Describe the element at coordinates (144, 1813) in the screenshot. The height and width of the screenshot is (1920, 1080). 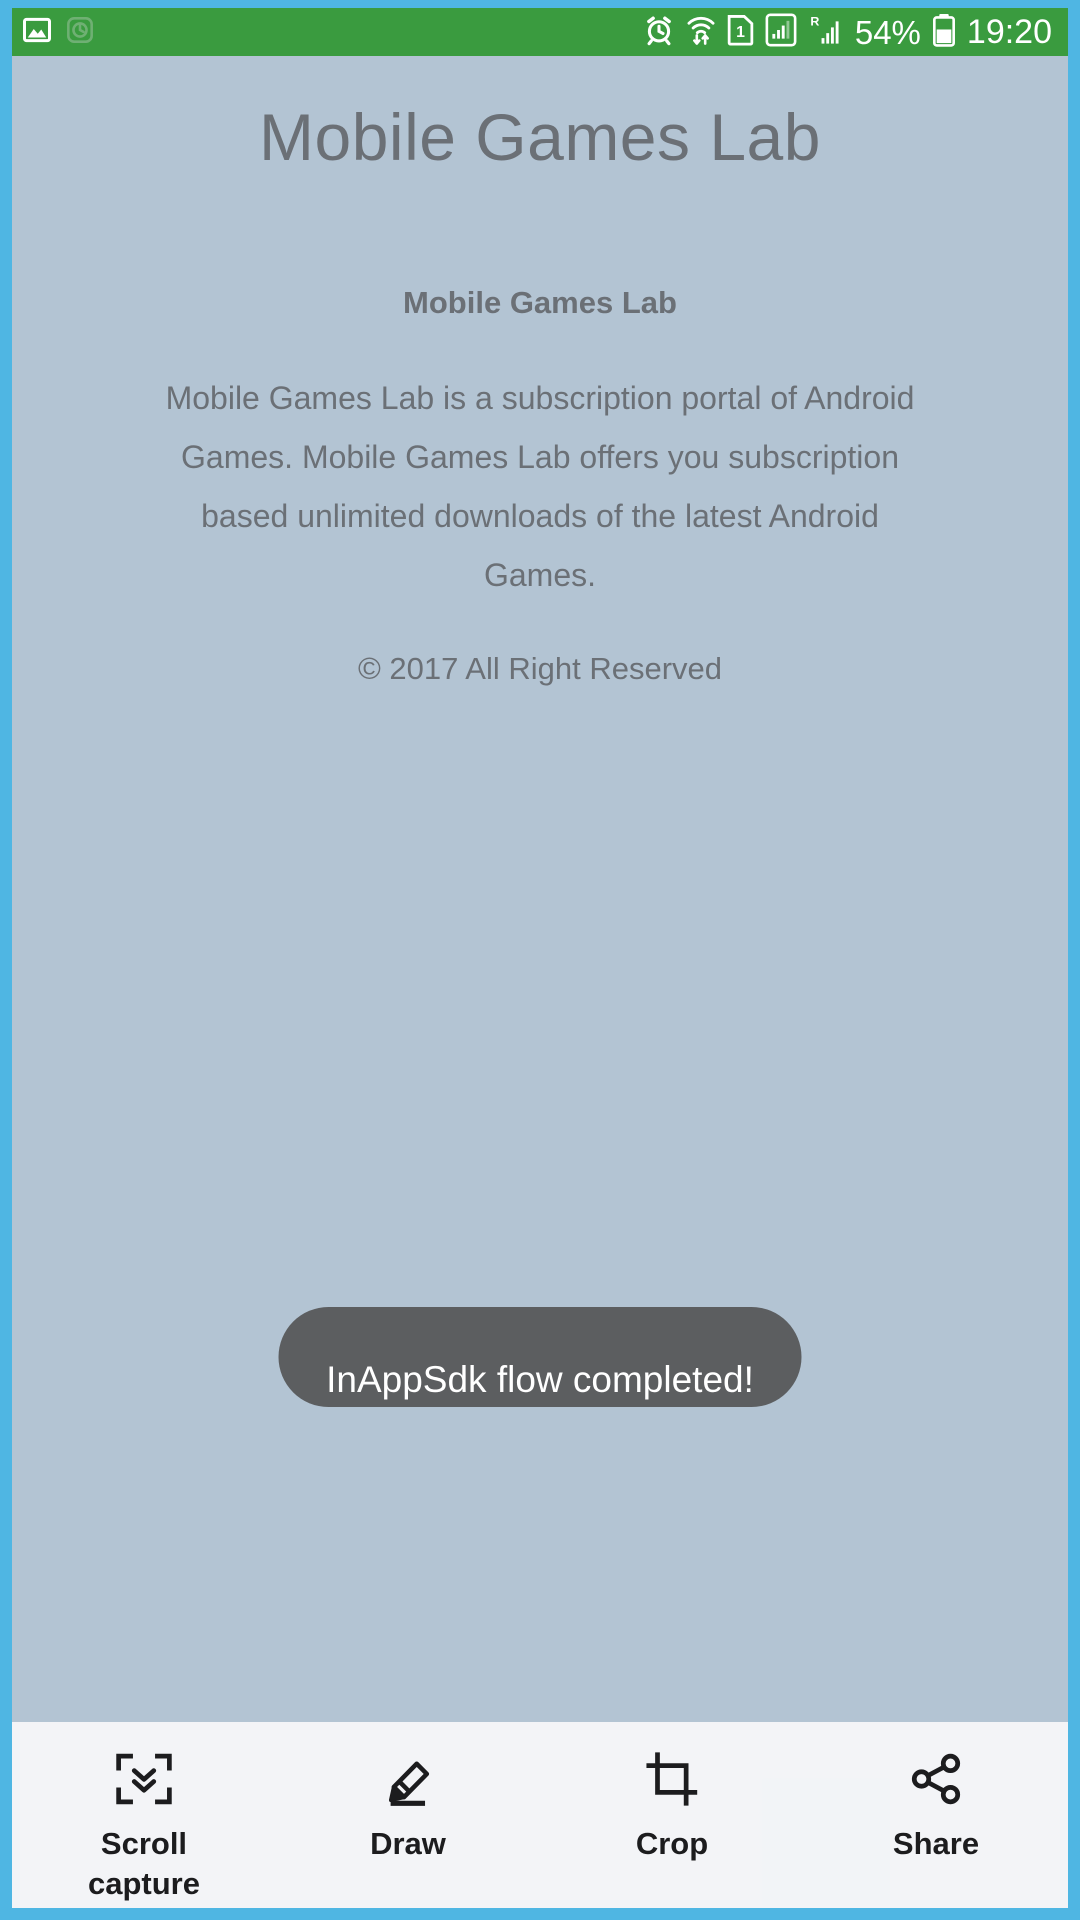
I see `toolbar-button-scroll-capture: Scroll capture` at that location.